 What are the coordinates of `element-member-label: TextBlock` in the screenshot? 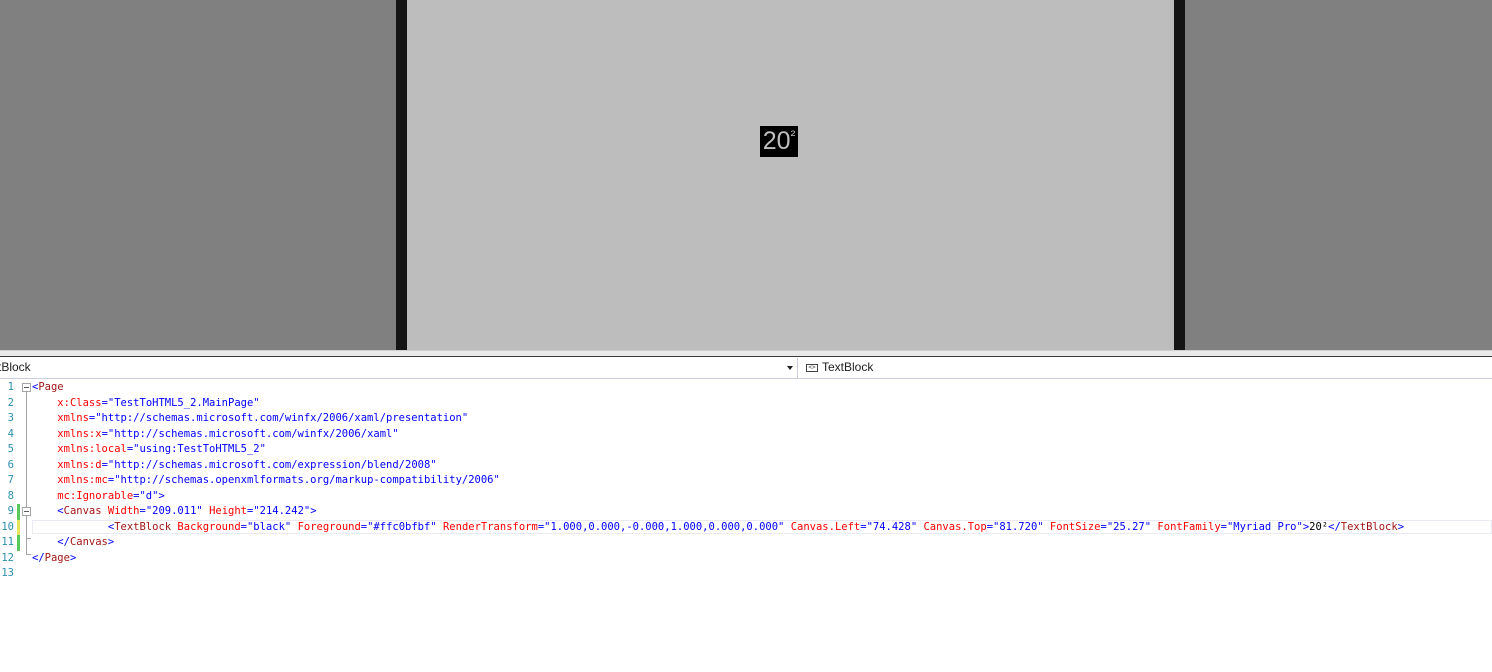 It's located at (848, 367).